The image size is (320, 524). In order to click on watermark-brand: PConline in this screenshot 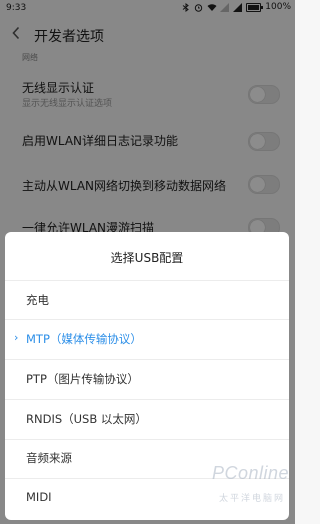, I will do `click(250, 473)`.